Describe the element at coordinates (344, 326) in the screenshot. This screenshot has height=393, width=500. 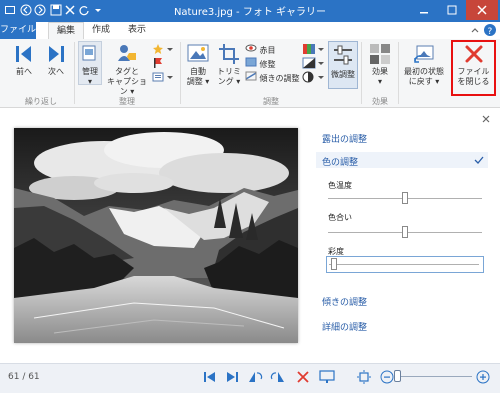
I see `detail-adjust-link: 詳細の調整` at that location.